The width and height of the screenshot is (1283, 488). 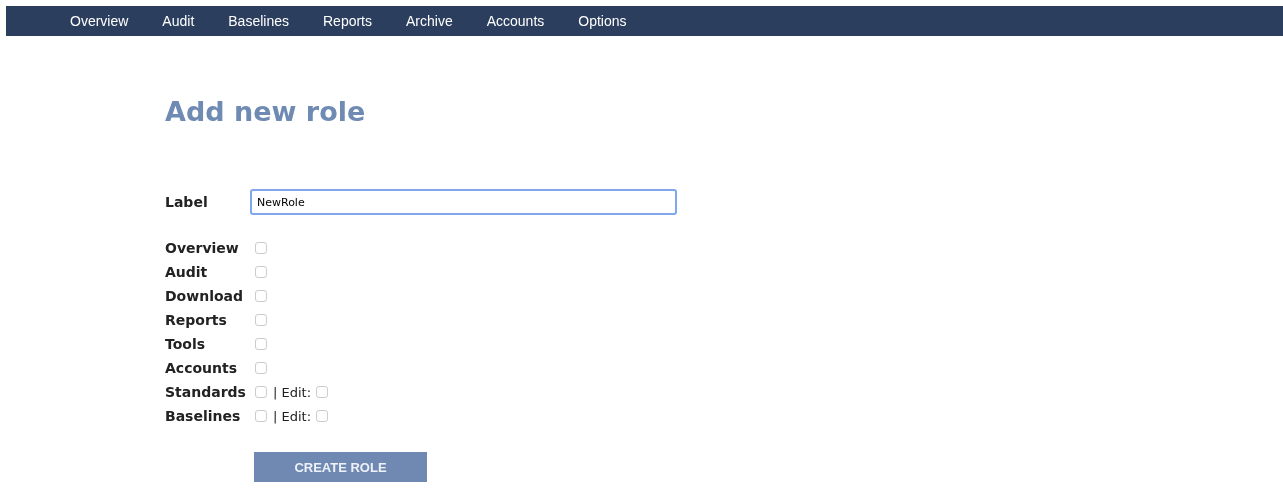 I want to click on nav-link: Reports, so click(x=347, y=21).